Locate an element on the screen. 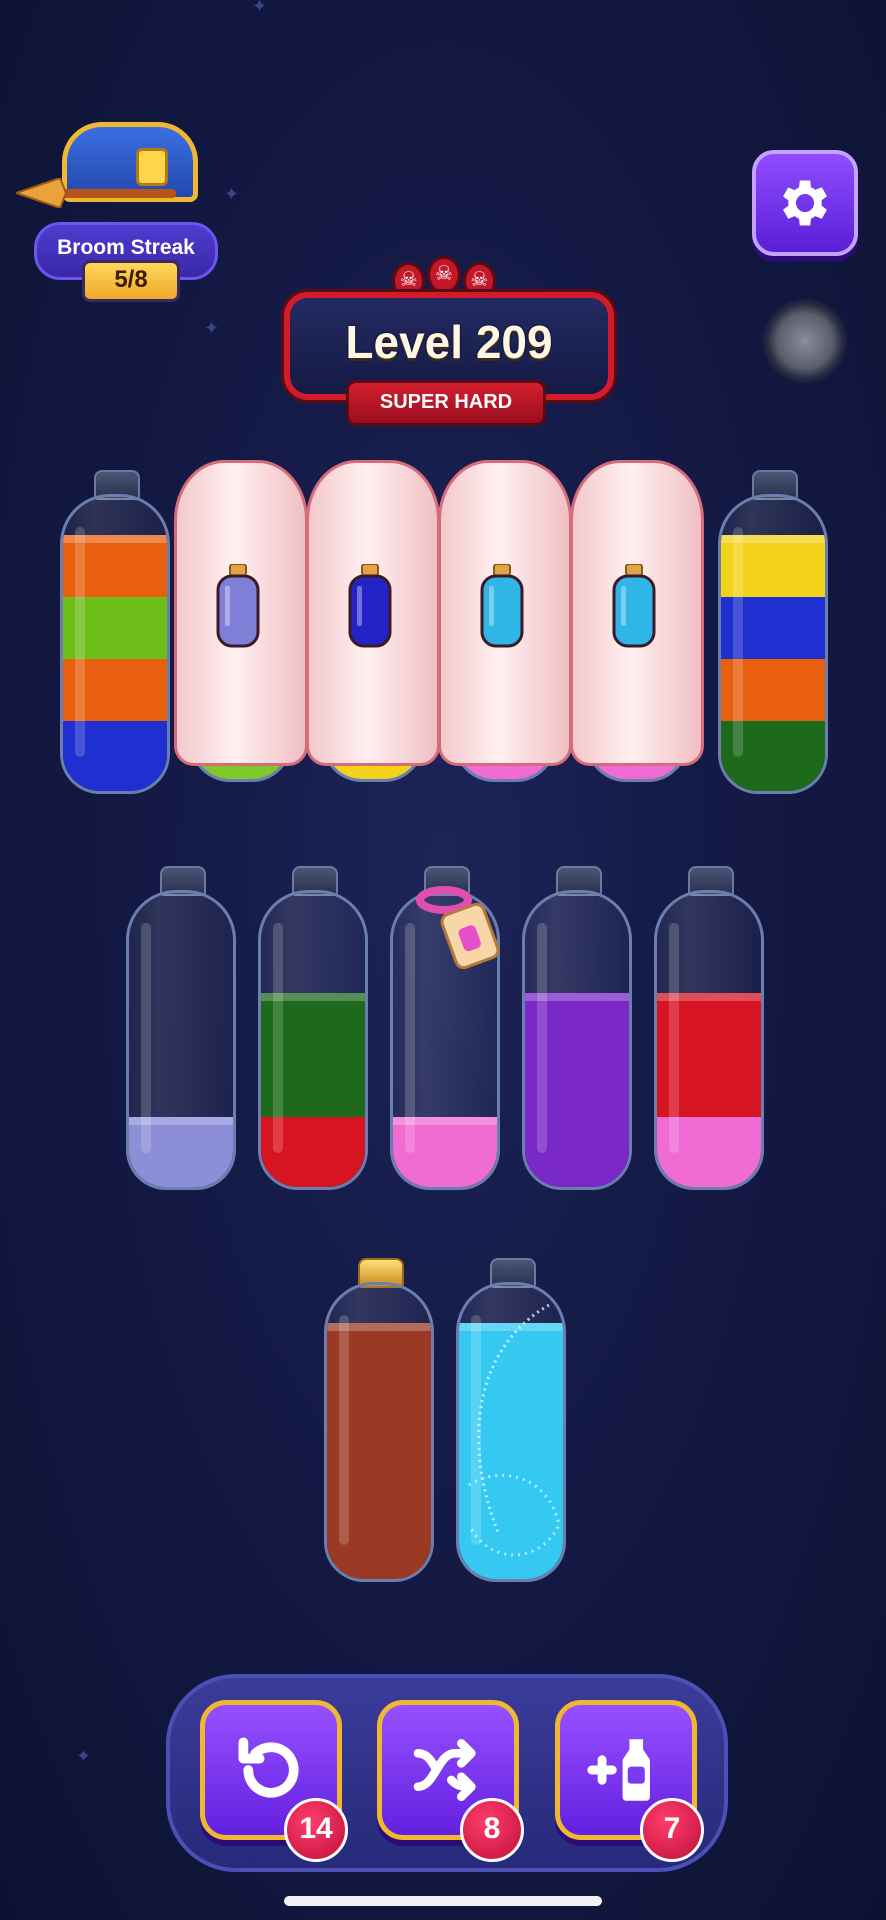 Image resolution: width=886 pixels, height=1920 pixels. level-title: Level 209 is located at coordinates (449, 342).